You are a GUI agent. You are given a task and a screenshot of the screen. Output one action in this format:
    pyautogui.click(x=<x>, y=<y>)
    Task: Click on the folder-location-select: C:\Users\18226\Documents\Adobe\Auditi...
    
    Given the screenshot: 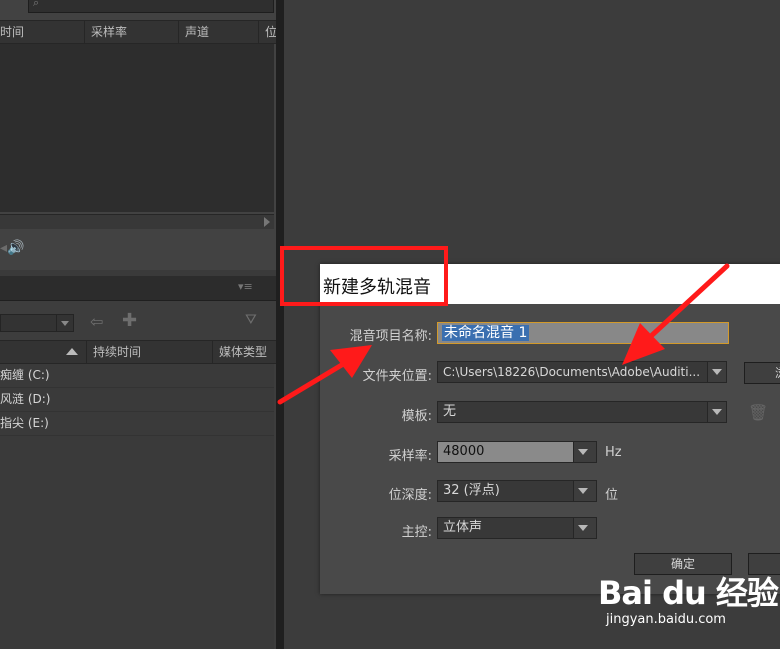 What is the action you would take?
    pyautogui.click(x=582, y=372)
    